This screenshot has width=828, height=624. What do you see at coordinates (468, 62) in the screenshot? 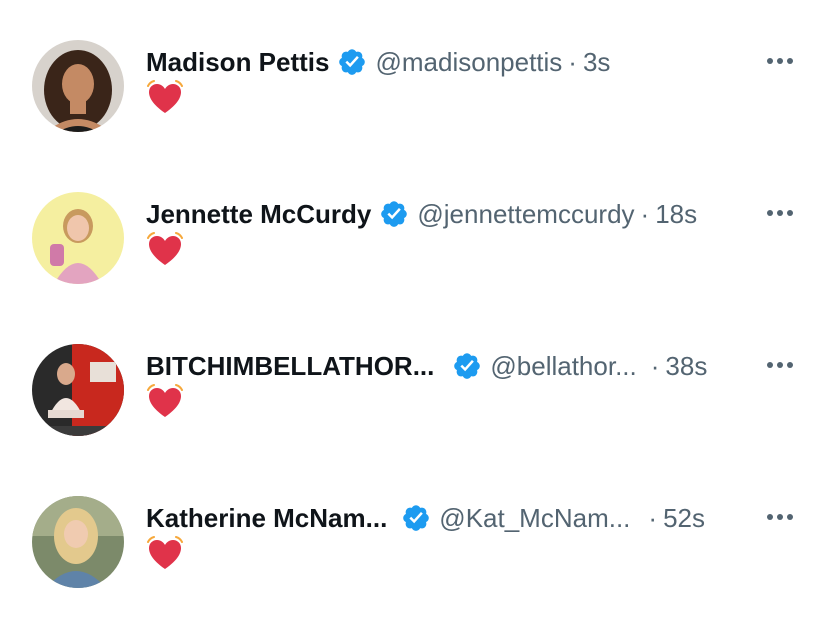
I see `user-handle: @madisonpettis` at bounding box center [468, 62].